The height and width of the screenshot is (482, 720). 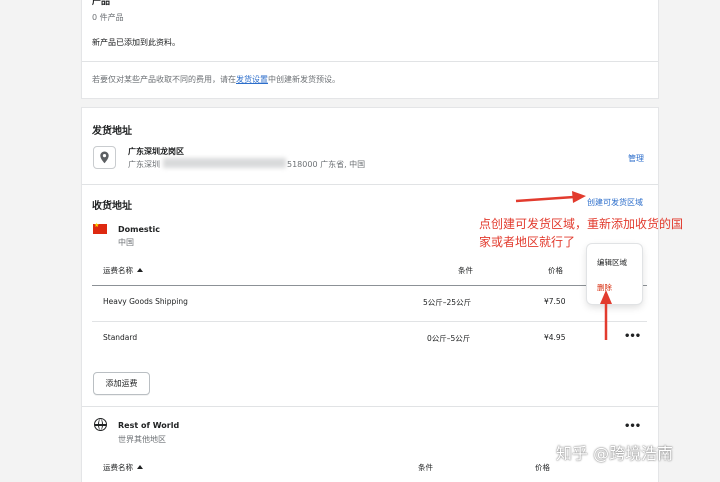 I want to click on arrow-to-create-zone, so click(x=550, y=197).